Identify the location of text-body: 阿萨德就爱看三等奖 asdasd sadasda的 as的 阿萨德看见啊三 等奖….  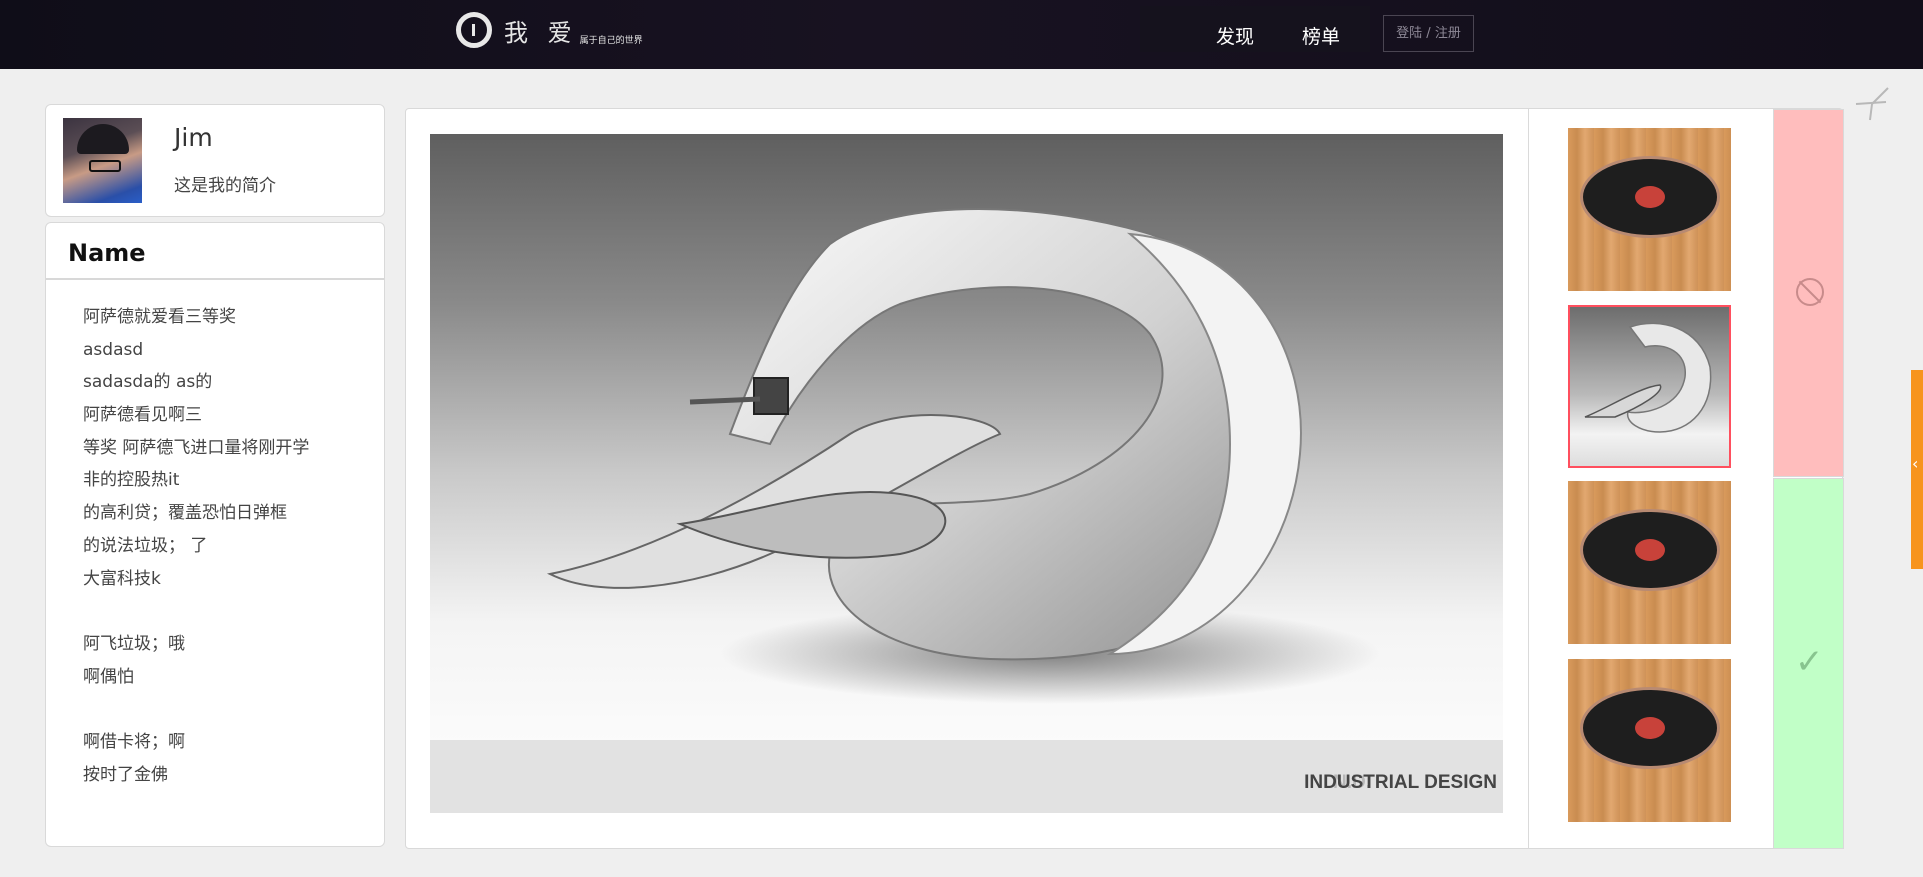
(230, 546).